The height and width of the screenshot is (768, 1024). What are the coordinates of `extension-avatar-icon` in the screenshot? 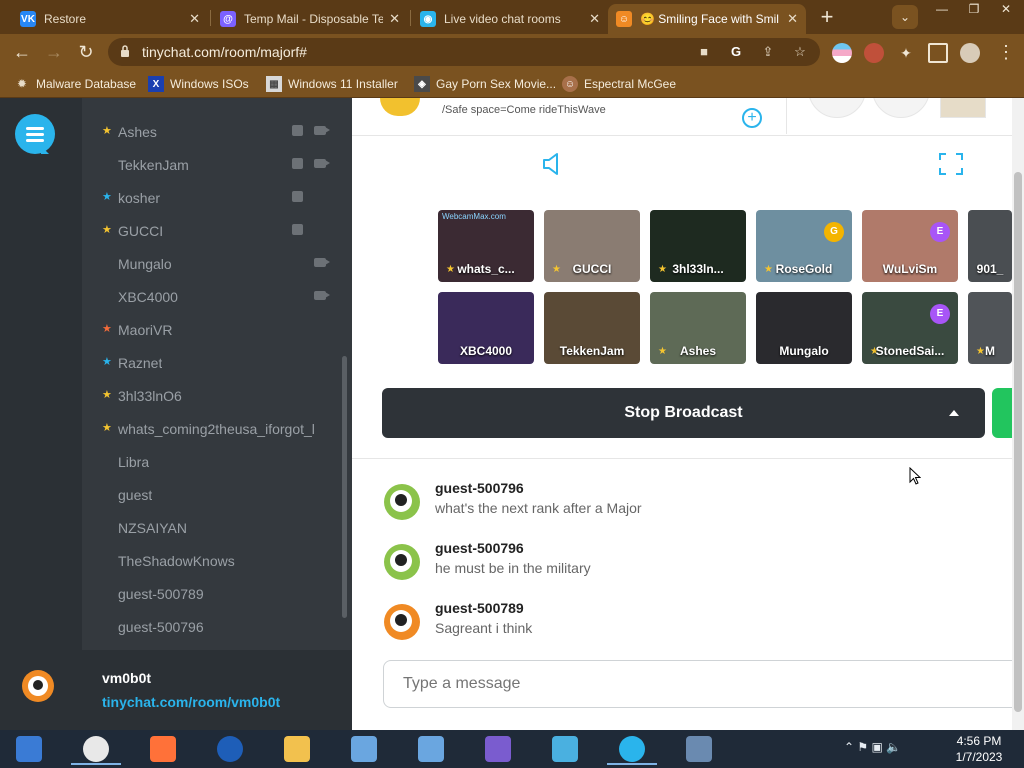 It's located at (874, 53).